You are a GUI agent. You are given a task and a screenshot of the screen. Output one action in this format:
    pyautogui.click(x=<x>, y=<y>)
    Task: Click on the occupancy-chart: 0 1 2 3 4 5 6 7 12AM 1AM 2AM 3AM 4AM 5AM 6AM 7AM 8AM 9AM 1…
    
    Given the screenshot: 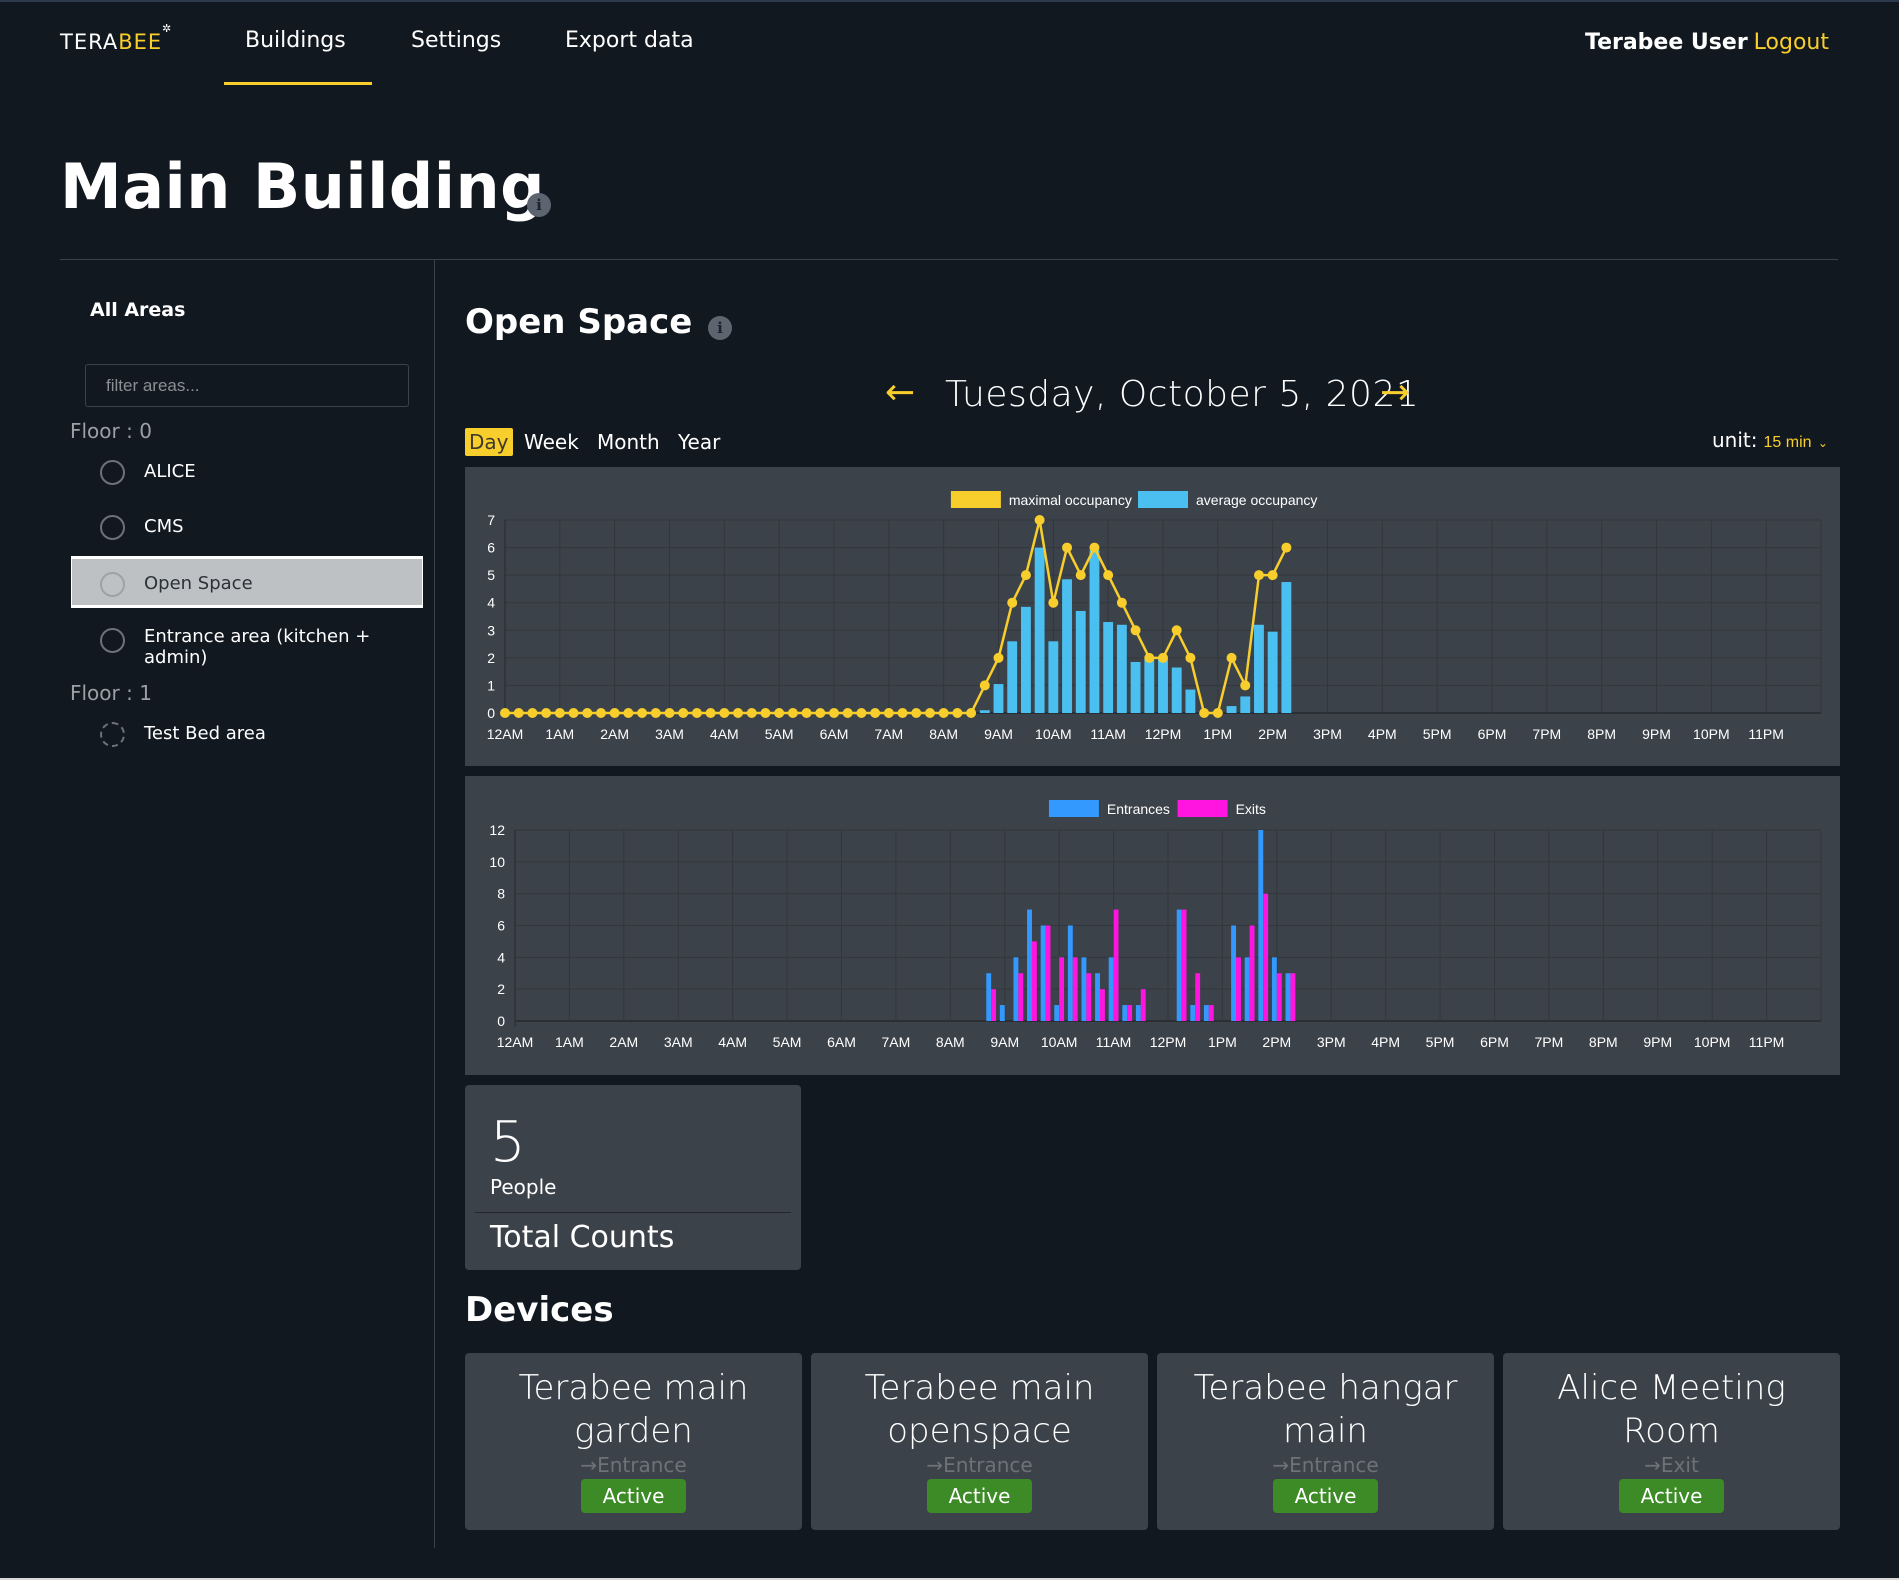 What is the action you would take?
    pyautogui.click(x=1152, y=616)
    